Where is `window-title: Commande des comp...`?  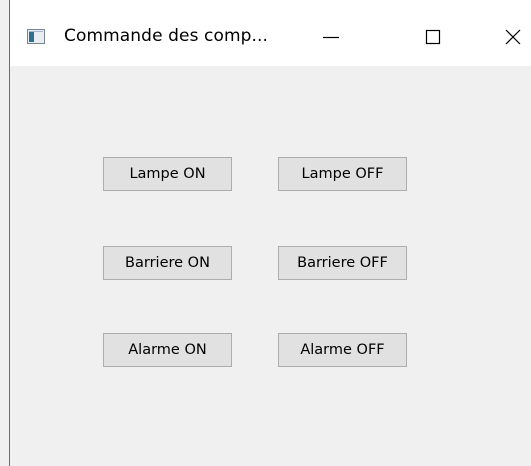 window-title: Commande des comp... is located at coordinates (166, 36).